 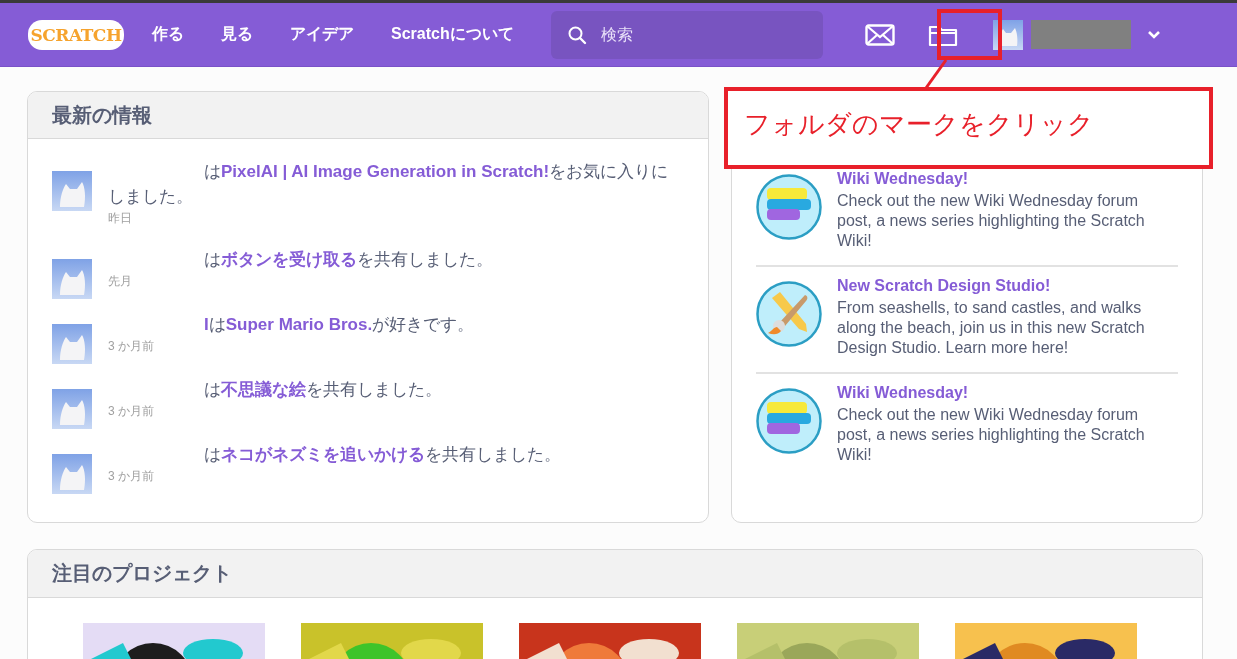 I want to click on project-link: 不思議な絵, so click(x=263, y=389).